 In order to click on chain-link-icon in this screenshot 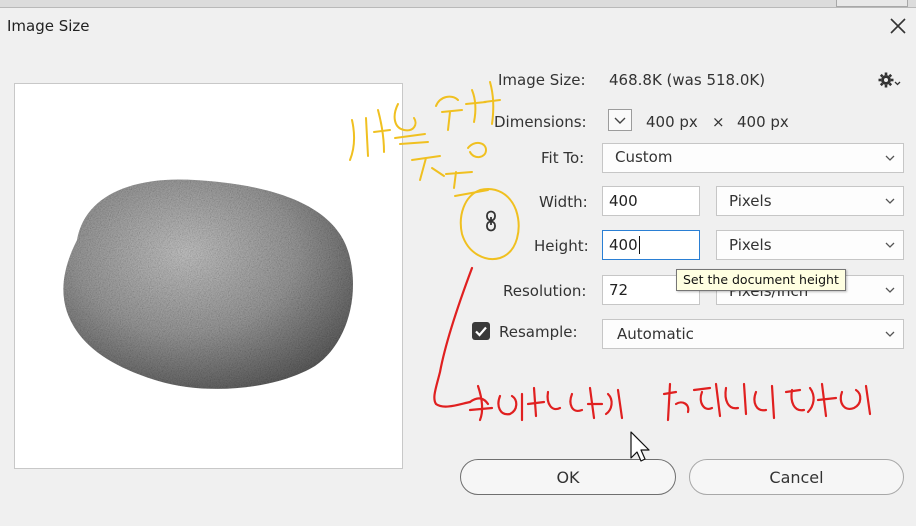, I will do `click(491, 221)`.